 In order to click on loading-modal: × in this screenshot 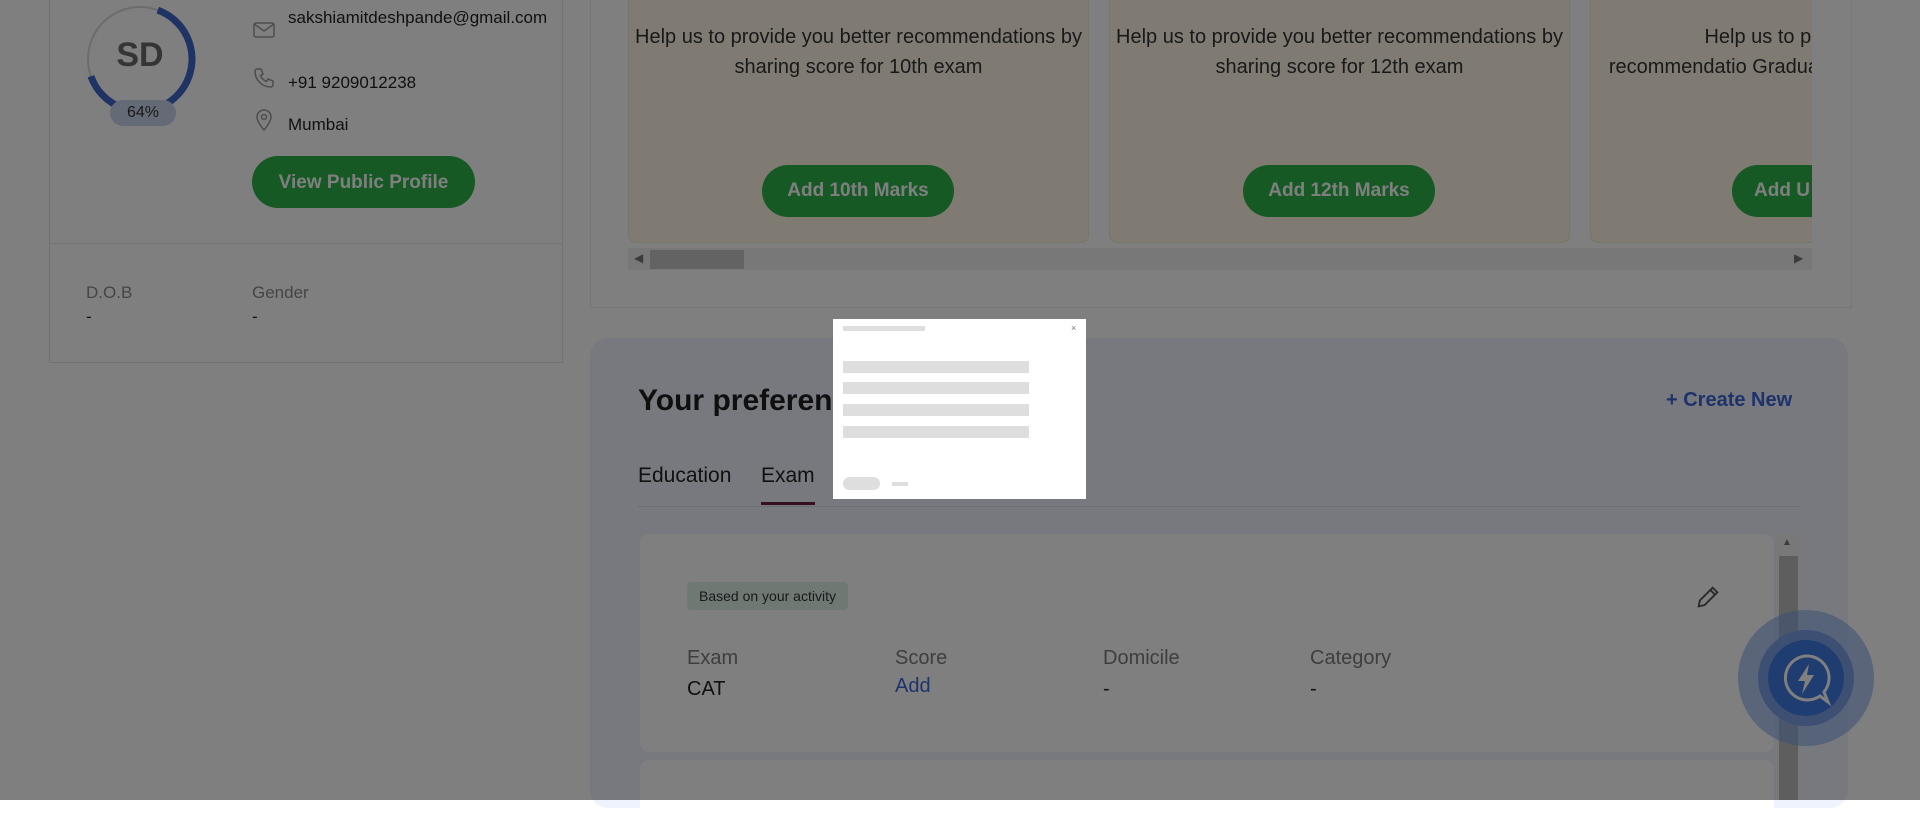, I will do `click(959, 409)`.